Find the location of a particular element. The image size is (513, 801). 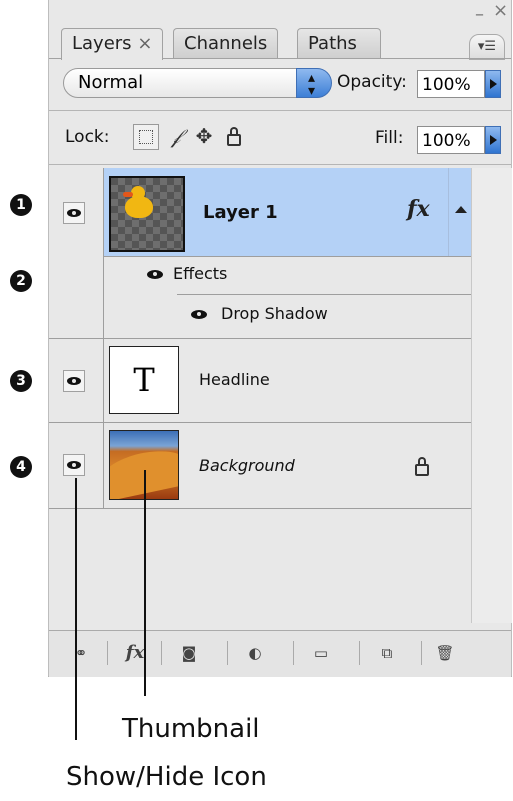

blend-mode-value: Normal is located at coordinates (111, 82).